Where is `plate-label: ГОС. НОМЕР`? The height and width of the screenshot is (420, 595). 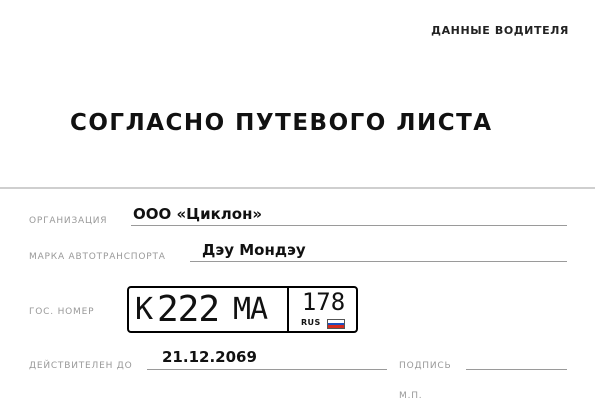 plate-label: ГОС. НОМЕР is located at coordinates (62, 312).